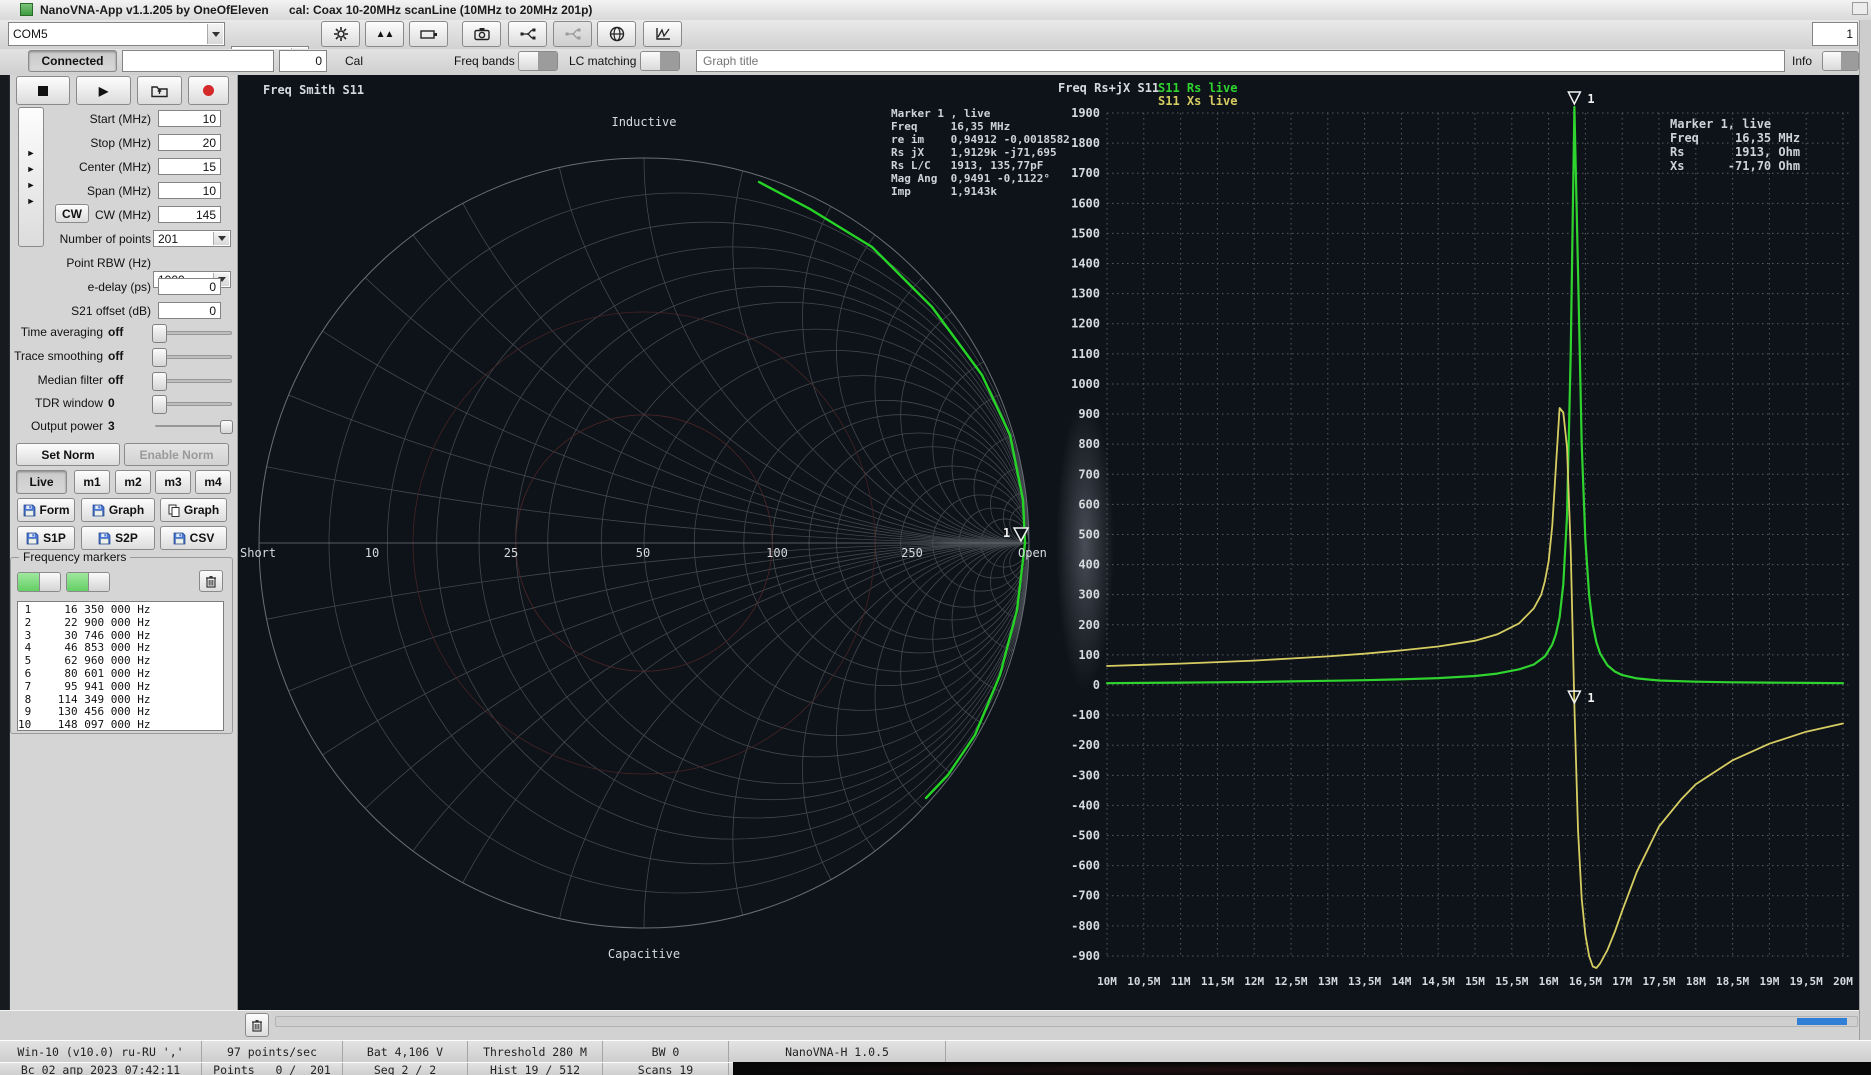 This screenshot has width=1871, height=1075. Describe the element at coordinates (61, 332) in the screenshot. I see `time-averaging-label: Time averaging` at that location.